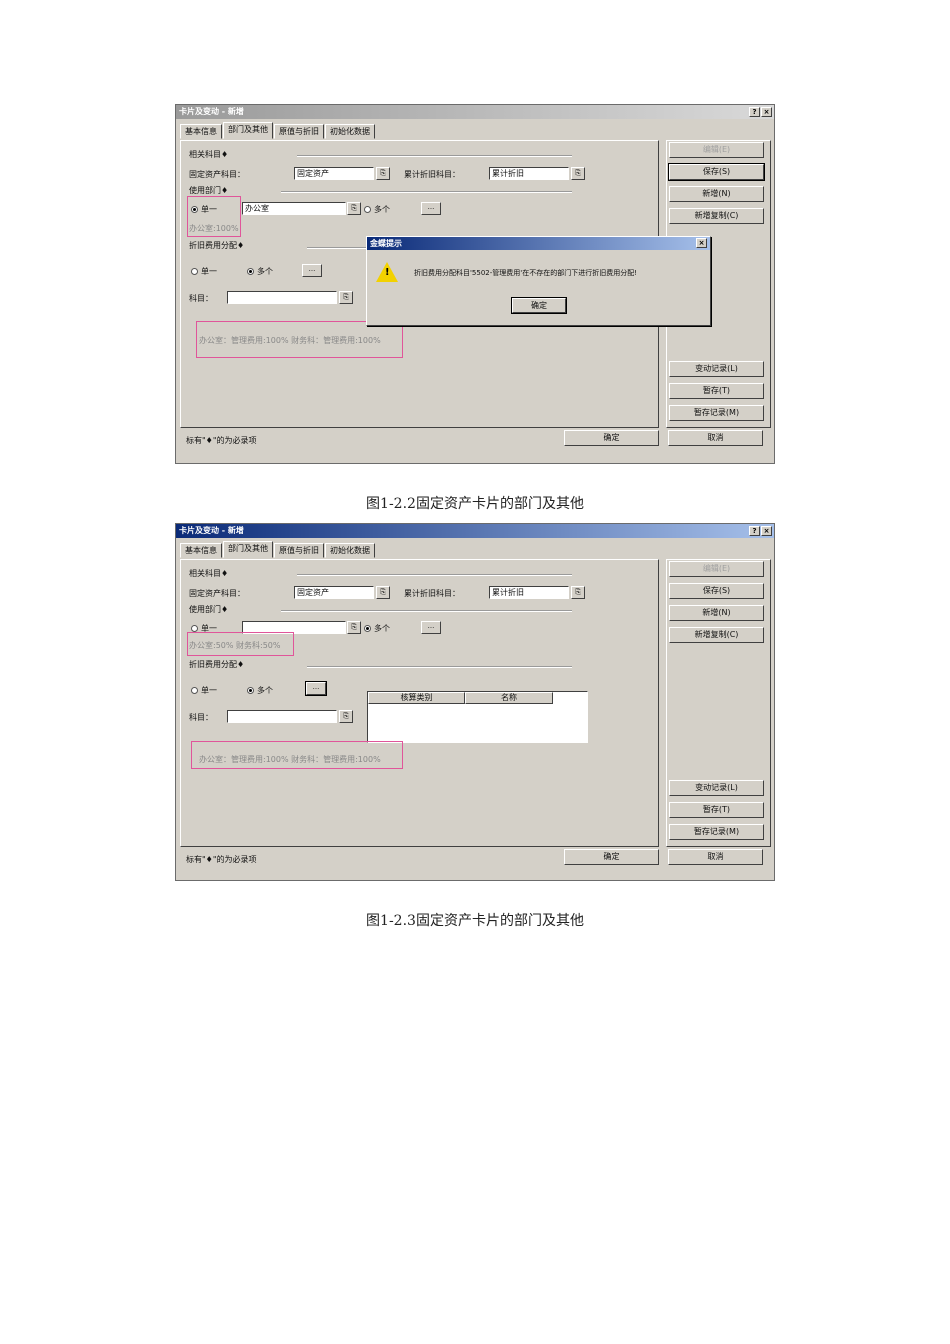 The height and width of the screenshot is (1344, 950). I want to click on subject-label: 科目：, so click(201, 298).